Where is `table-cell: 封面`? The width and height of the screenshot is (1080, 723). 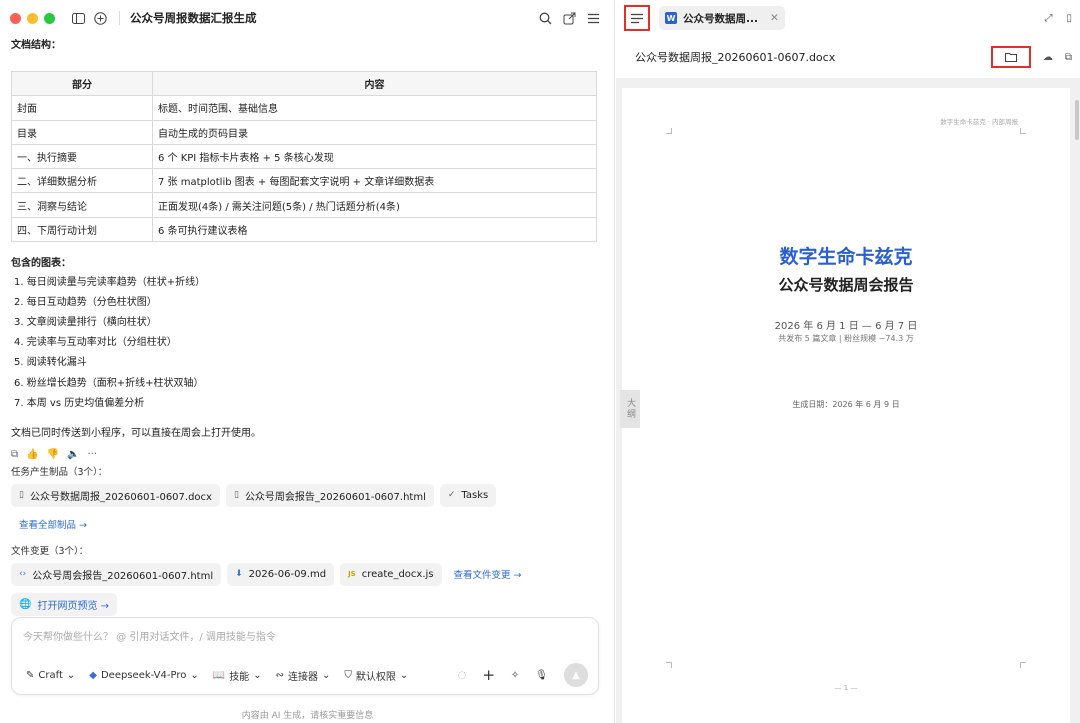
table-cell: 封面 is located at coordinates (82, 108).